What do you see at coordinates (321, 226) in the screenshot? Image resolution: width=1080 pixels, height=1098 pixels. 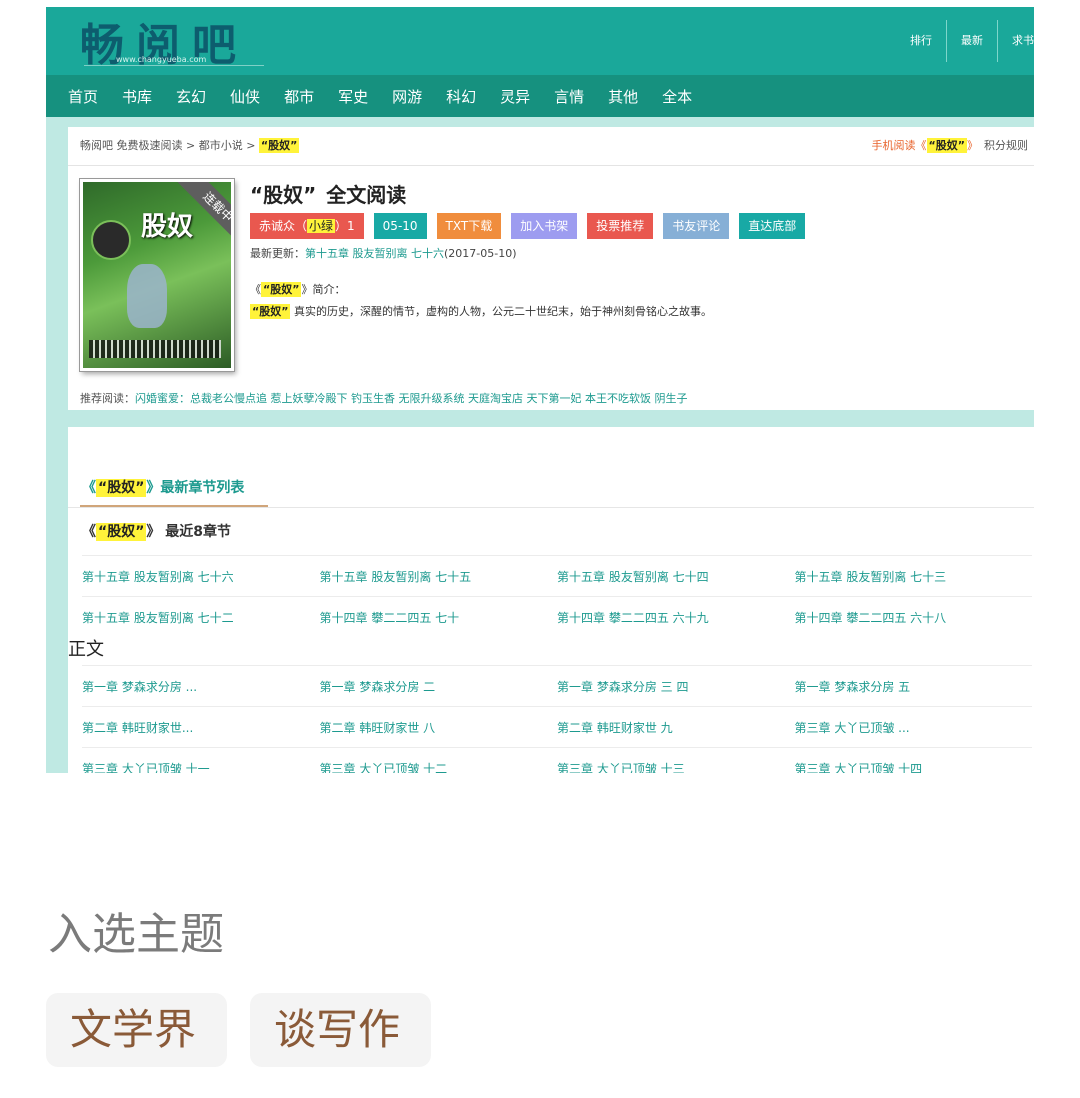 I see `author-highlight: 小绿` at bounding box center [321, 226].